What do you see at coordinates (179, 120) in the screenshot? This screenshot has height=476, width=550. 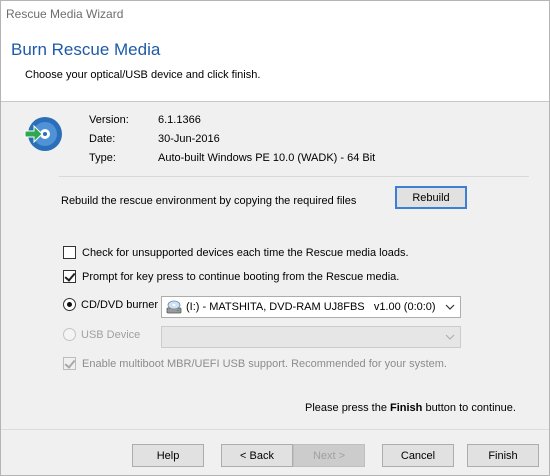 I see `version-value: 6.1.1366` at bounding box center [179, 120].